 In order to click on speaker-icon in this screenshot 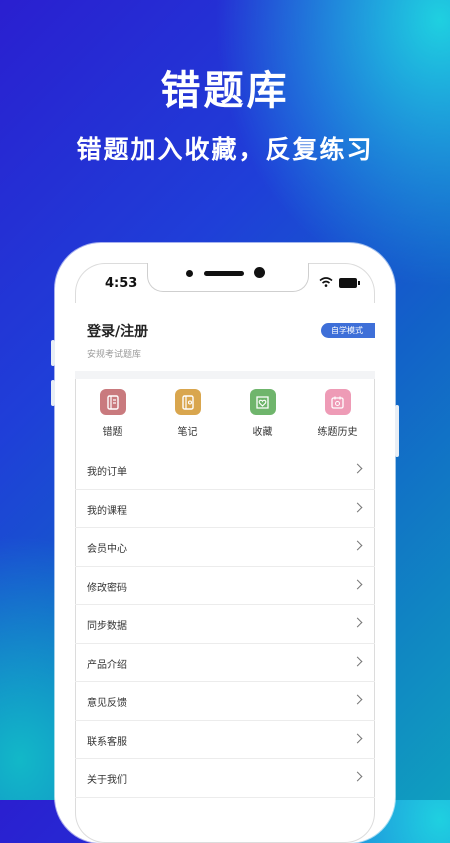, I will do `click(224, 273)`.